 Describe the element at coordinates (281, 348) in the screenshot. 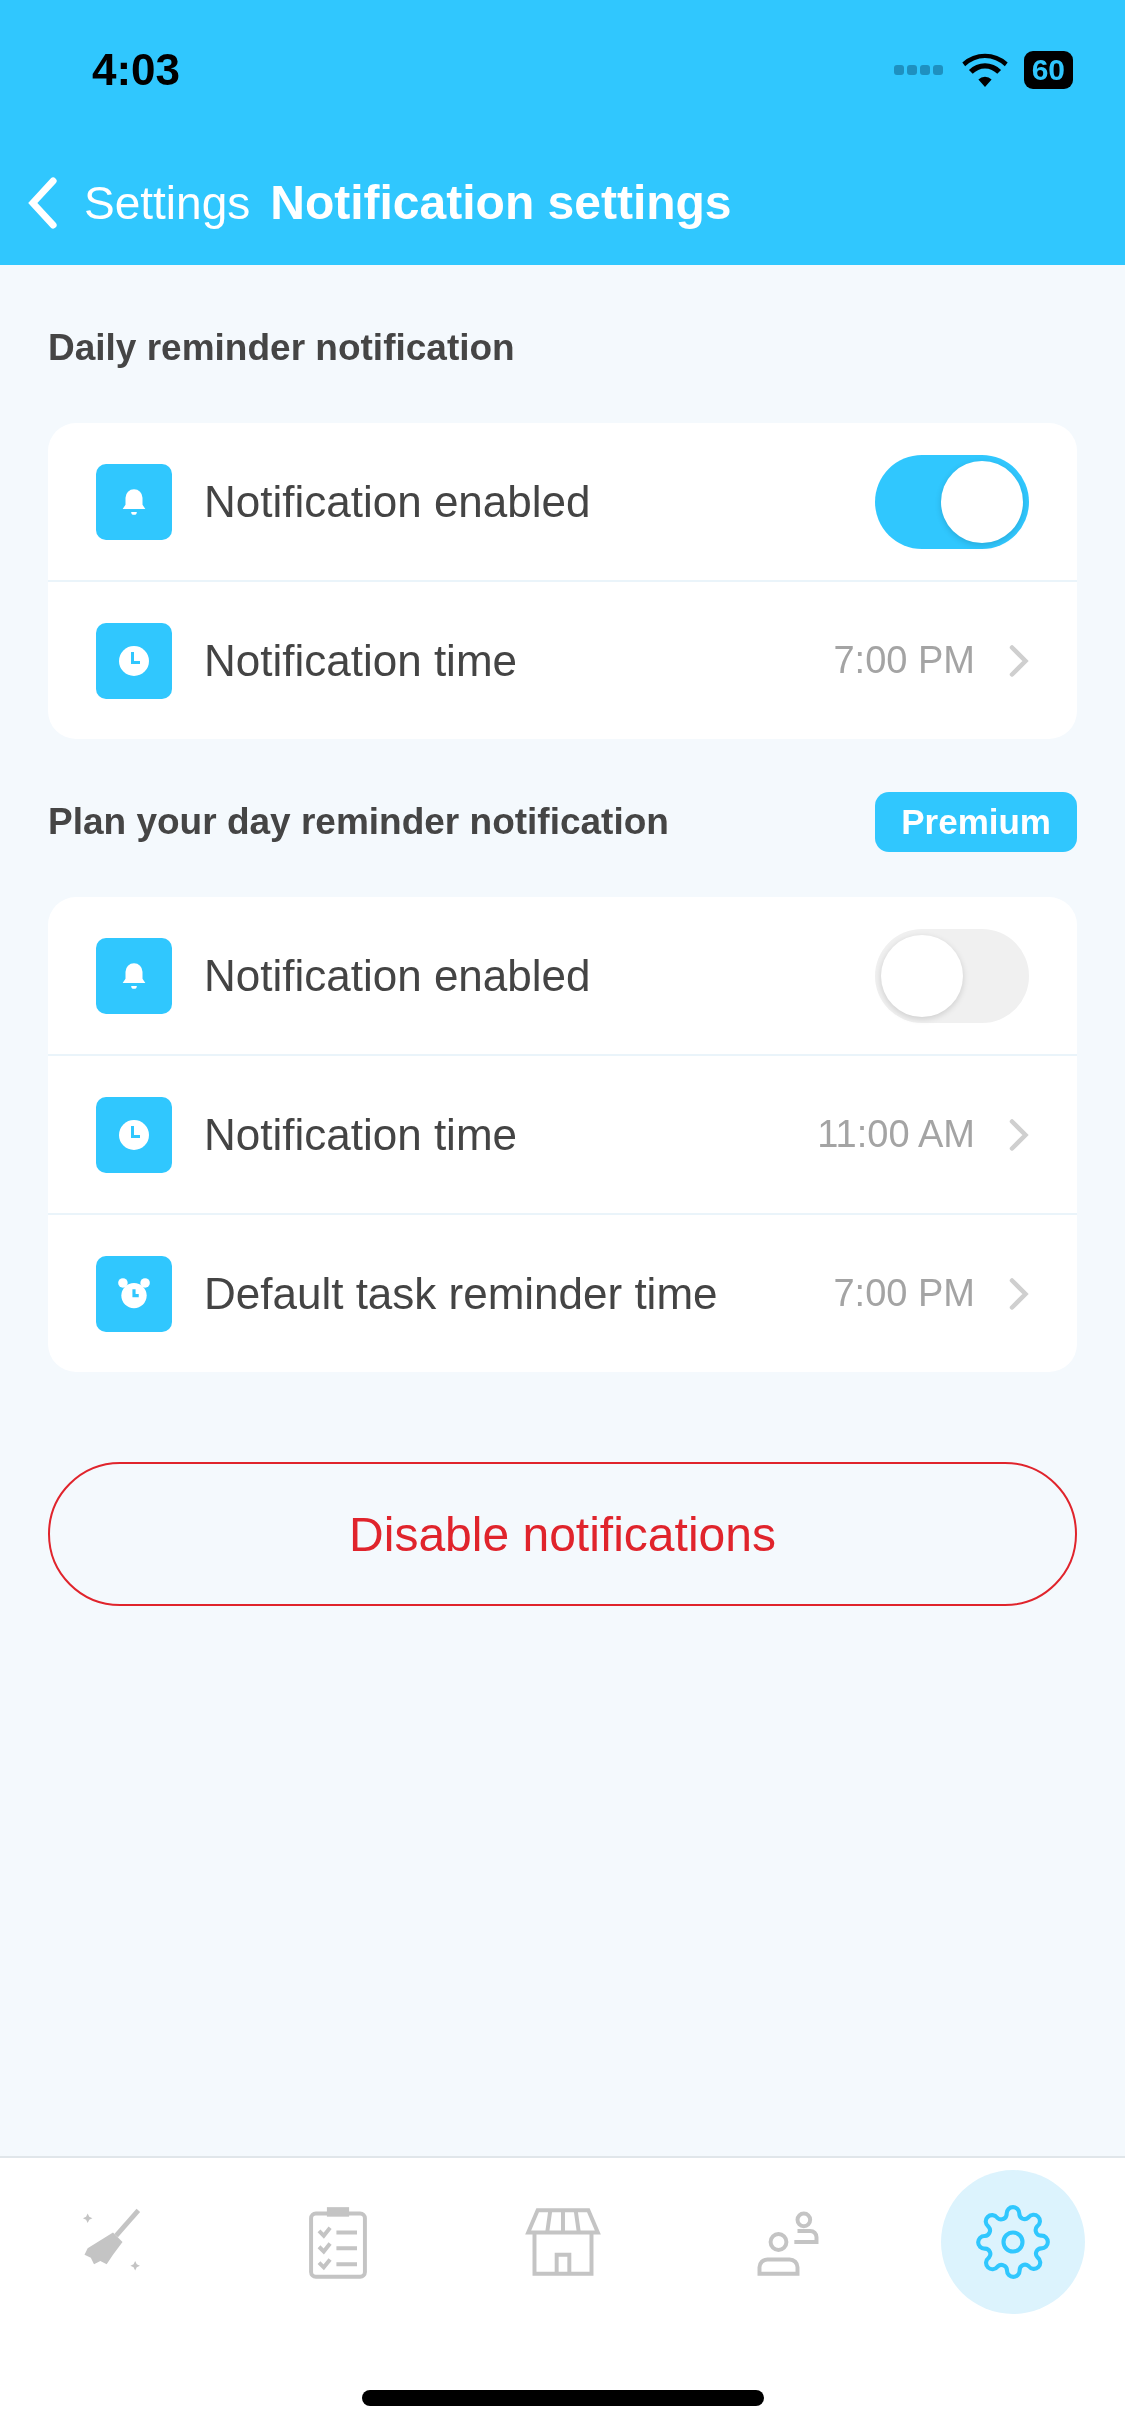

I see `section-title: Daily reminder notification` at that location.